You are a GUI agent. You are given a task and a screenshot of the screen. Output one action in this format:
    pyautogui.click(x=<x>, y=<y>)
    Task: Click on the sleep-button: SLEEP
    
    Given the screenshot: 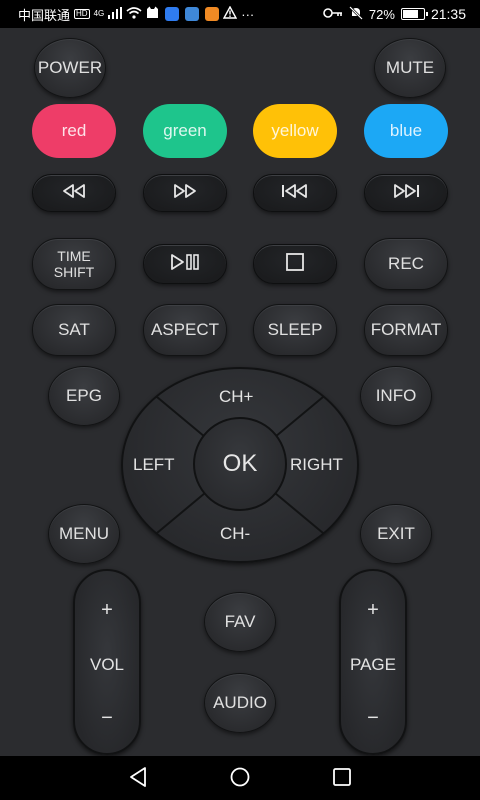 What is the action you would take?
    pyautogui.click(x=295, y=330)
    